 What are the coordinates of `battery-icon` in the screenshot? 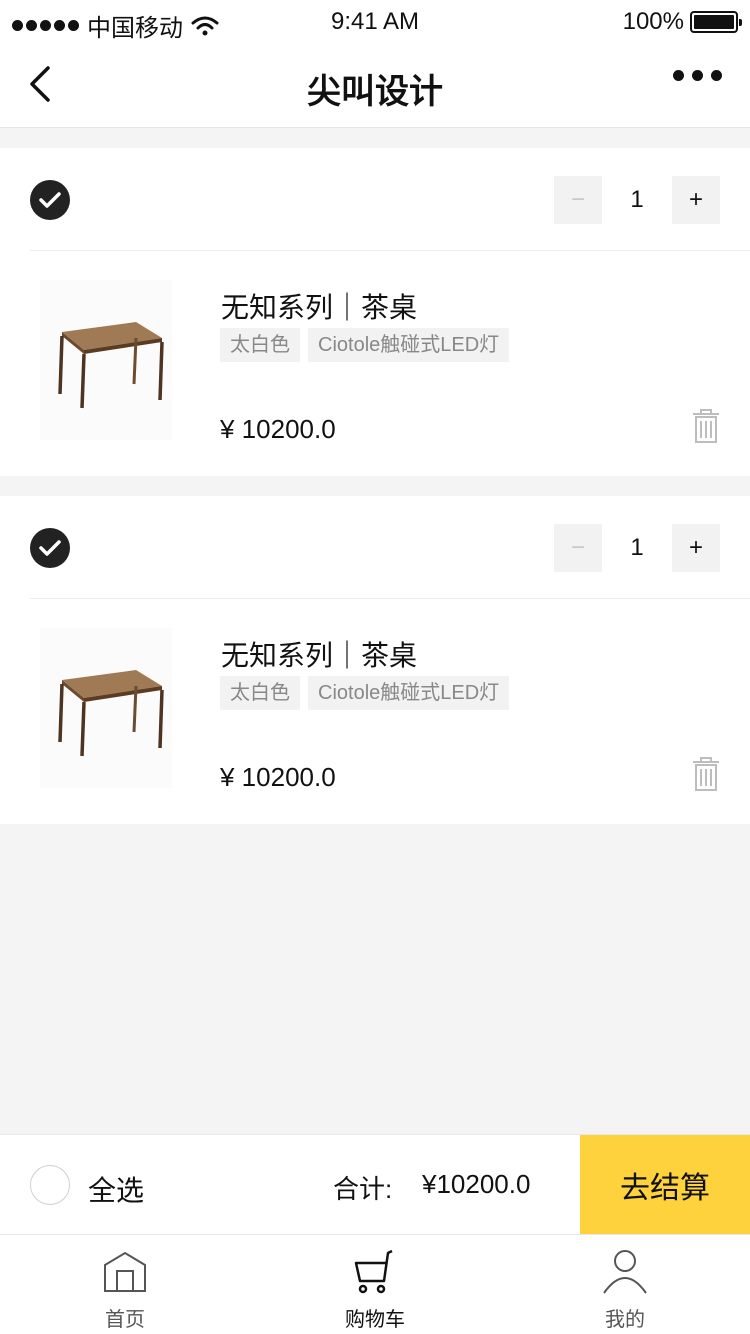 It's located at (716, 22).